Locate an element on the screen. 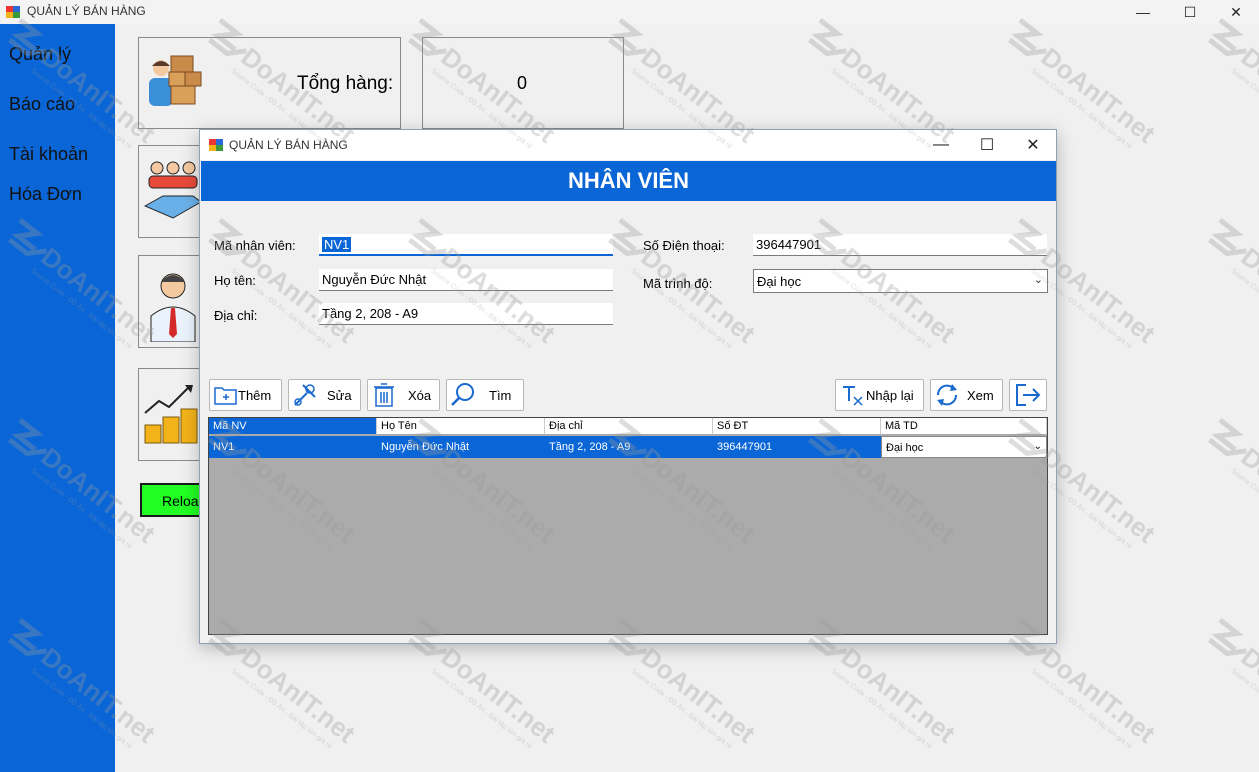 The height and width of the screenshot is (772, 1259). app-icon is located at coordinates (13, 12).